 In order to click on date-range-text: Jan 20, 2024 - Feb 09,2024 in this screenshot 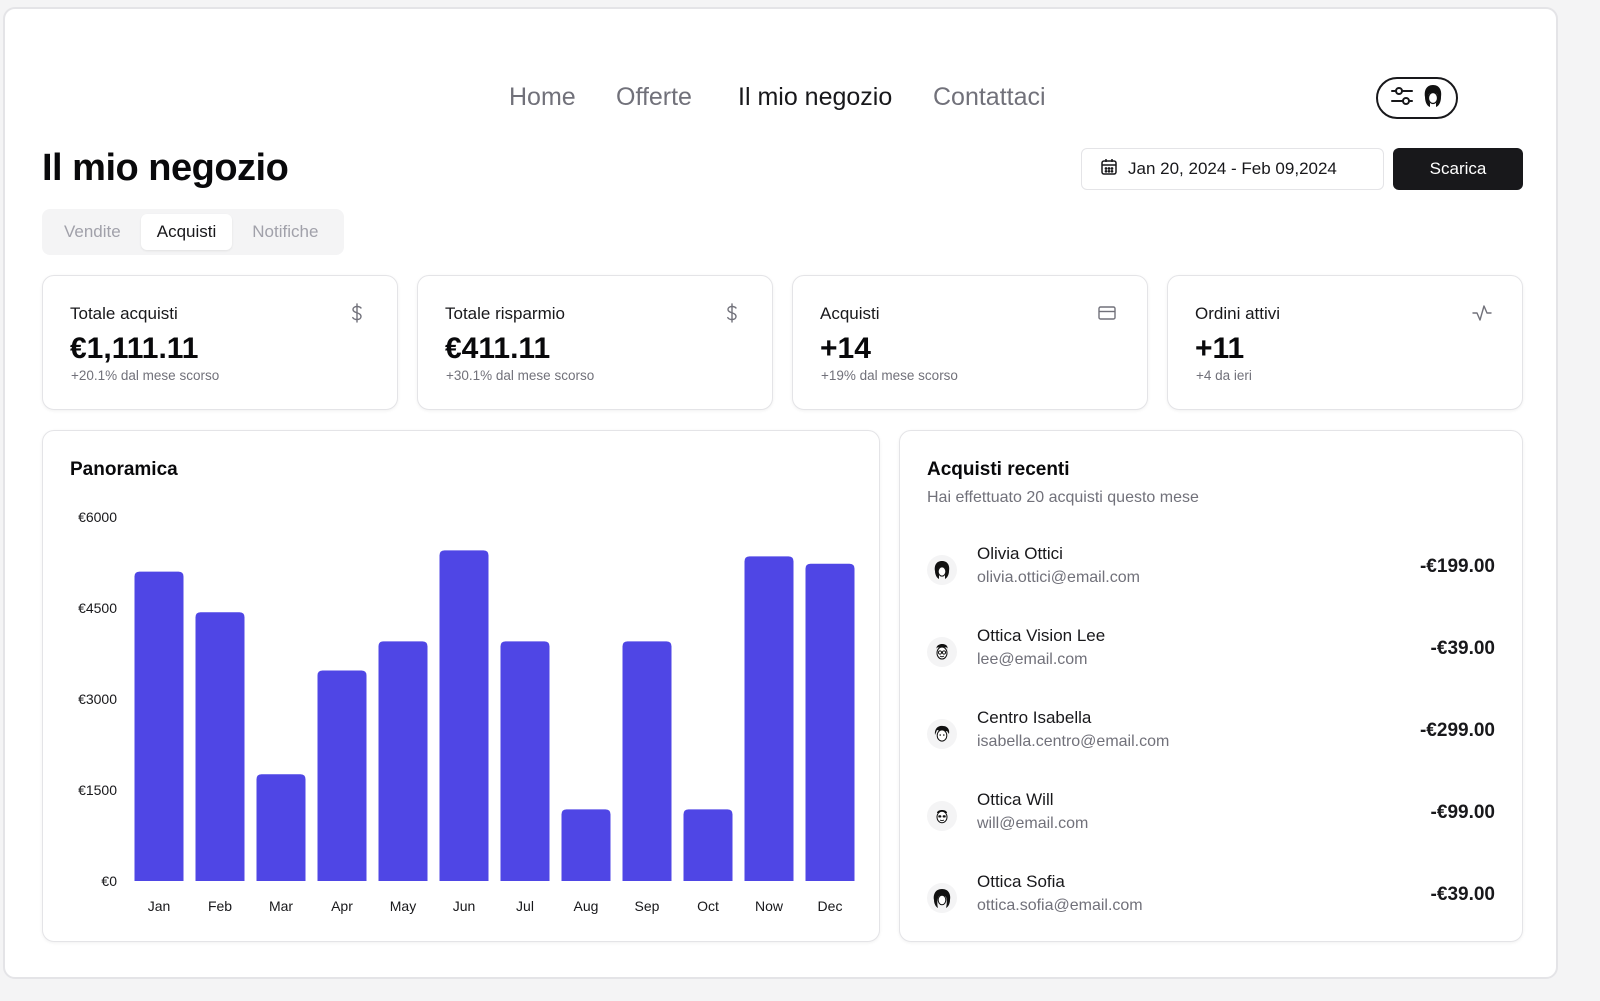, I will do `click(1232, 168)`.